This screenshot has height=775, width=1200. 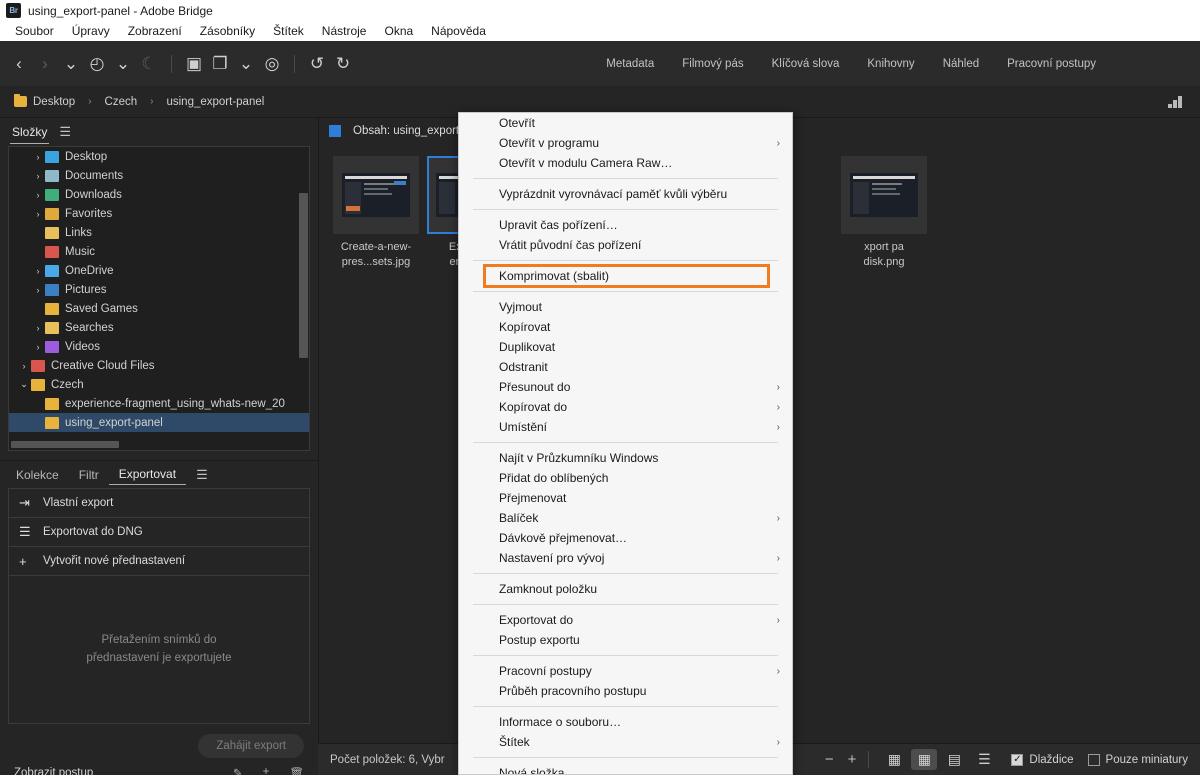 I want to click on breadcrumb-item-czech: Czech, so click(x=121, y=102).